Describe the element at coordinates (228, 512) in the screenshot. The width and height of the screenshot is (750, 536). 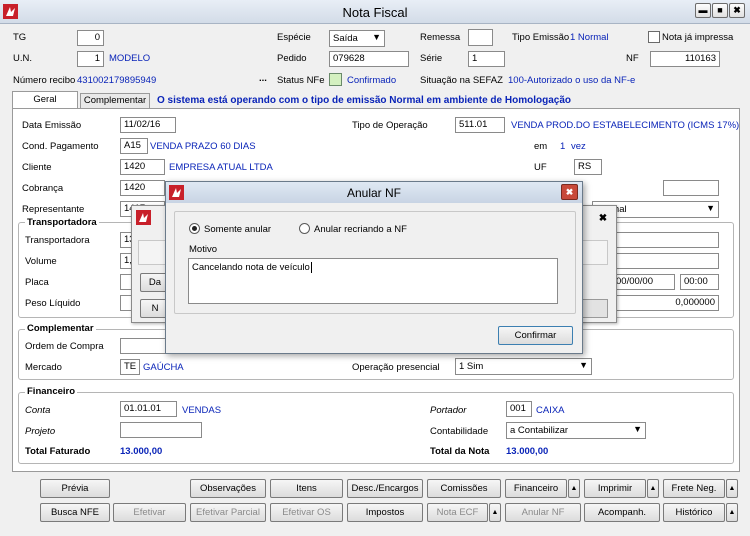
I see `efetivar-parcial-button: Efetivar Parcial` at that location.